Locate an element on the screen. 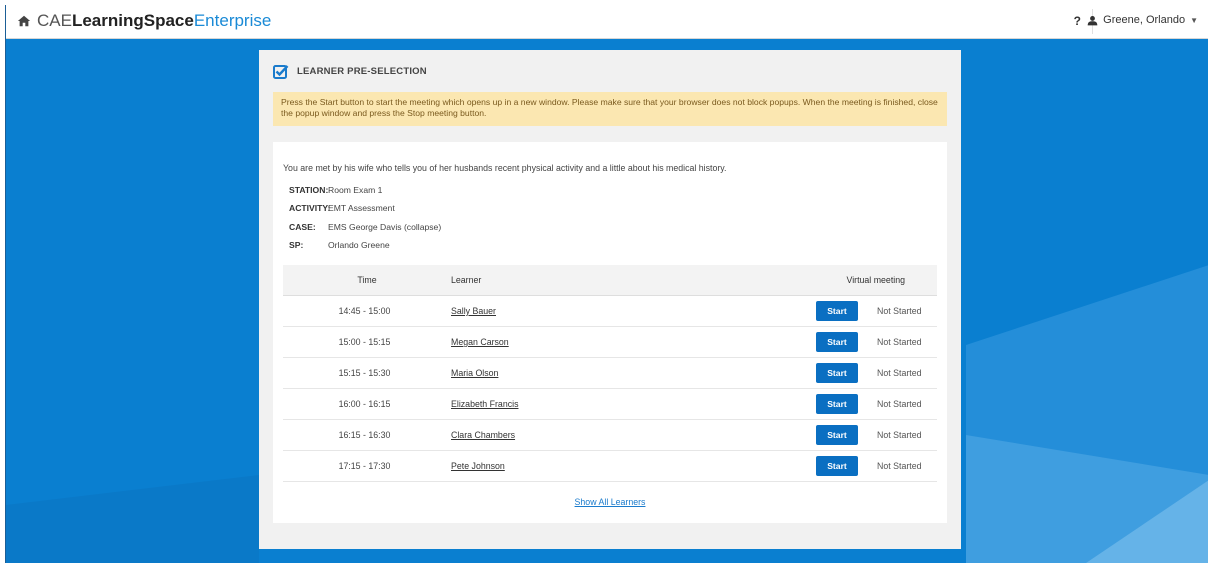  checkbox-checked-icon is located at coordinates (281, 72).